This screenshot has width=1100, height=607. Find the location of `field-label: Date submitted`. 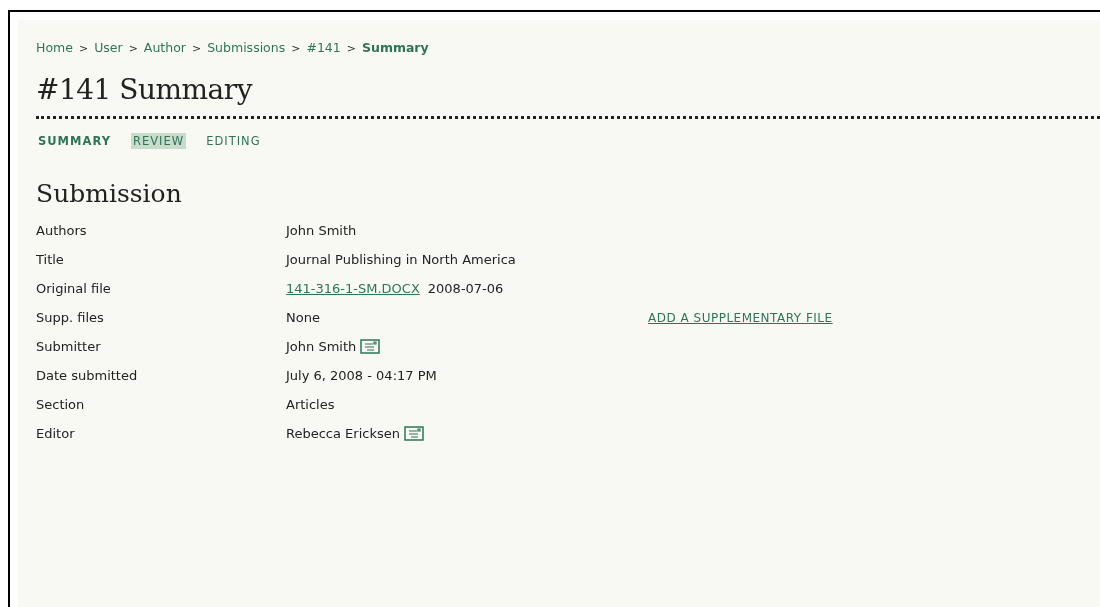

field-label: Date submitted is located at coordinates (87, 375).